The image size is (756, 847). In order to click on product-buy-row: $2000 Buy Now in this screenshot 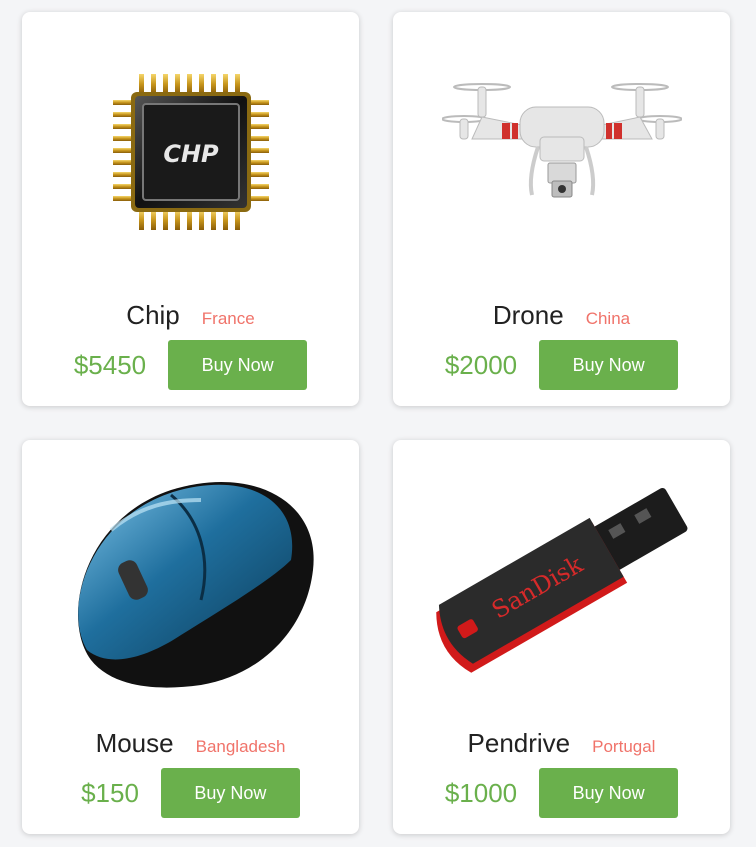, I will do `click(561, 365)`.